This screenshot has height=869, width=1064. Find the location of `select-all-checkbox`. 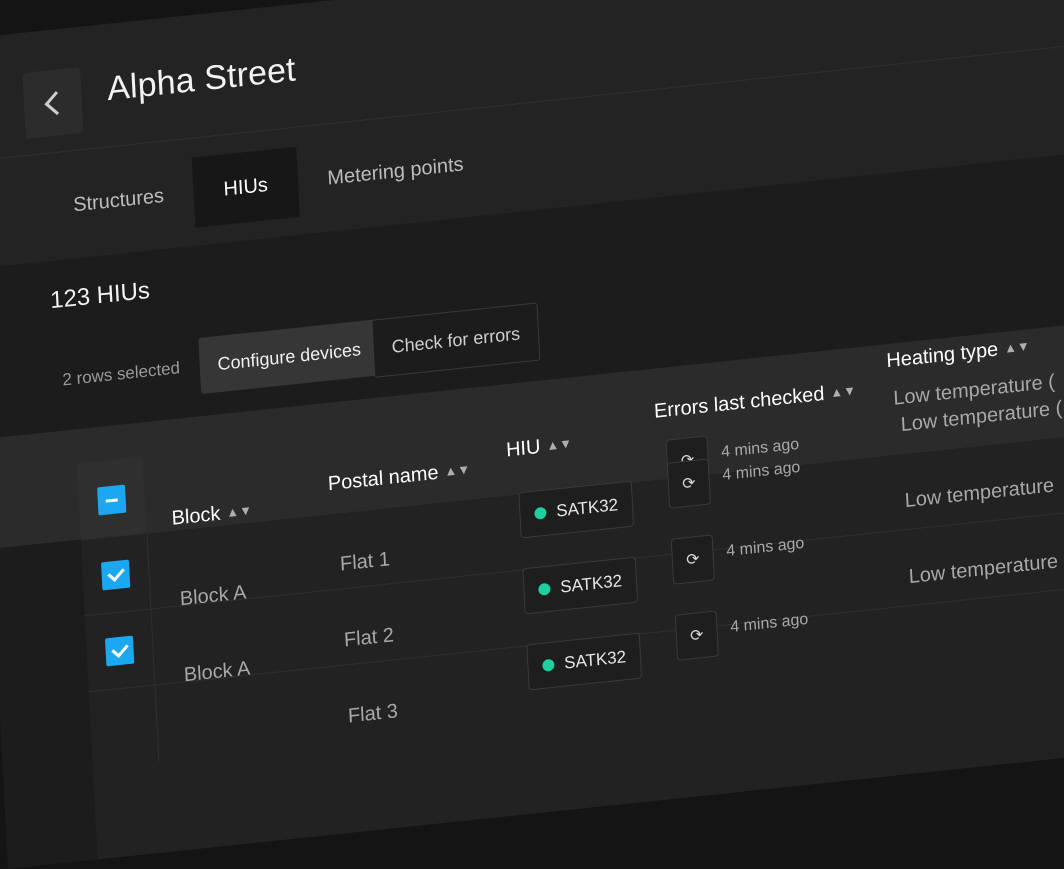

select-all-checkbox is located at coordinates (112, 500).